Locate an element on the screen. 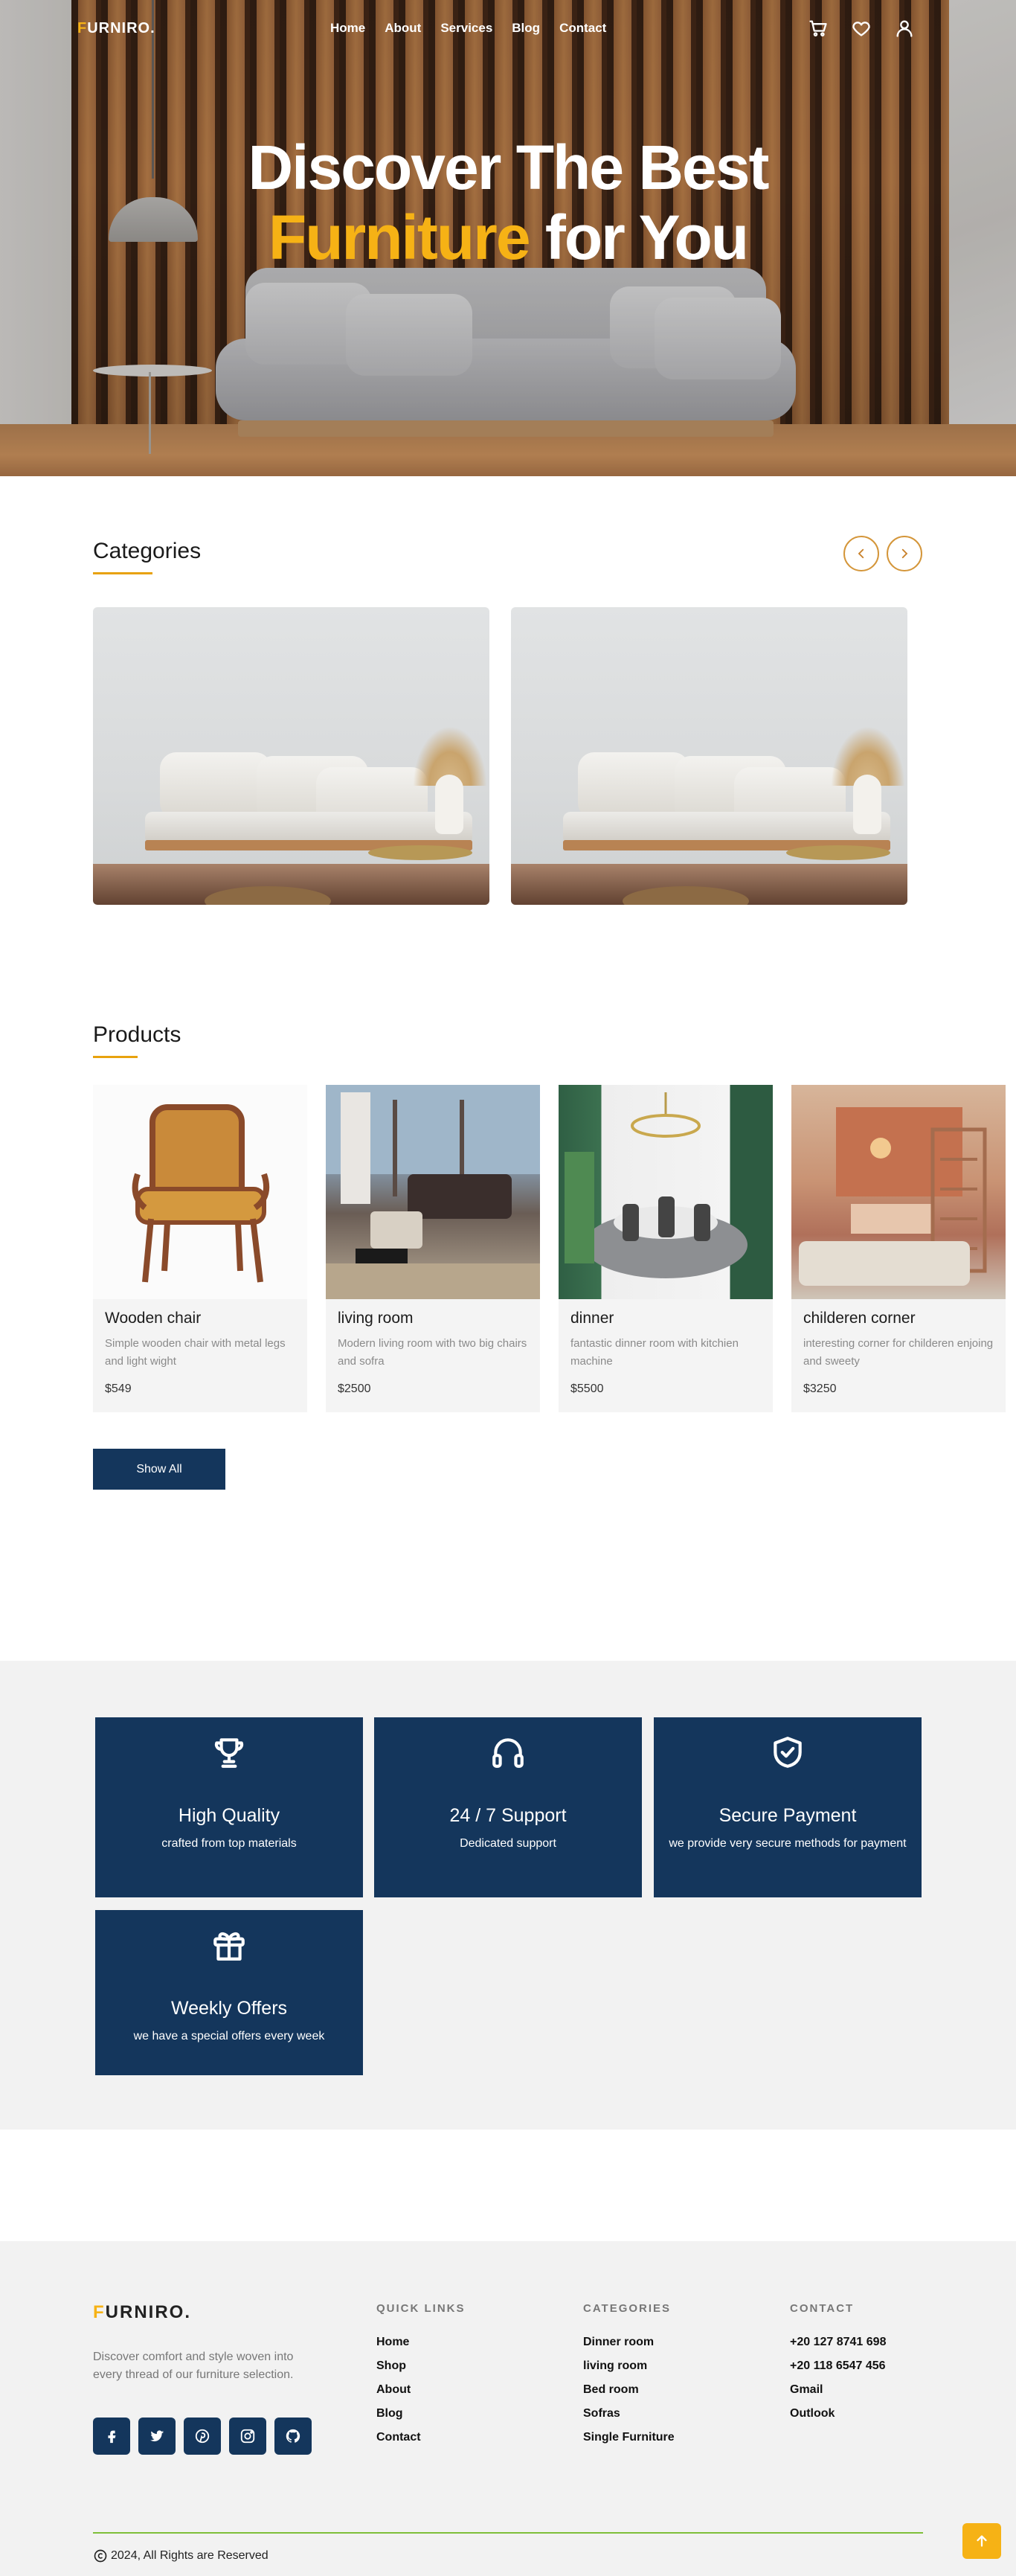 The image size is (1016, 2576). hero-heading: Discover The Best Furniture for You is located at coordinates (508, 202).